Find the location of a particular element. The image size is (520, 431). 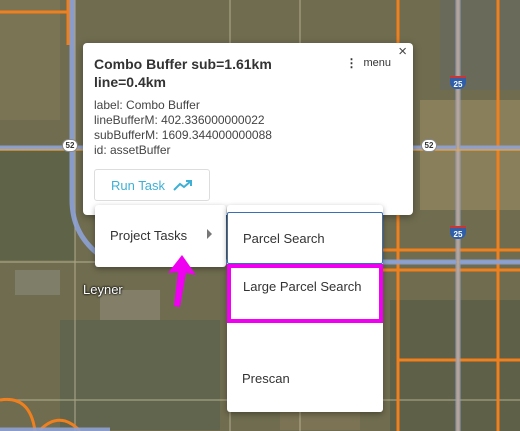

trending-up-icon is located at coordinates (182, 185).